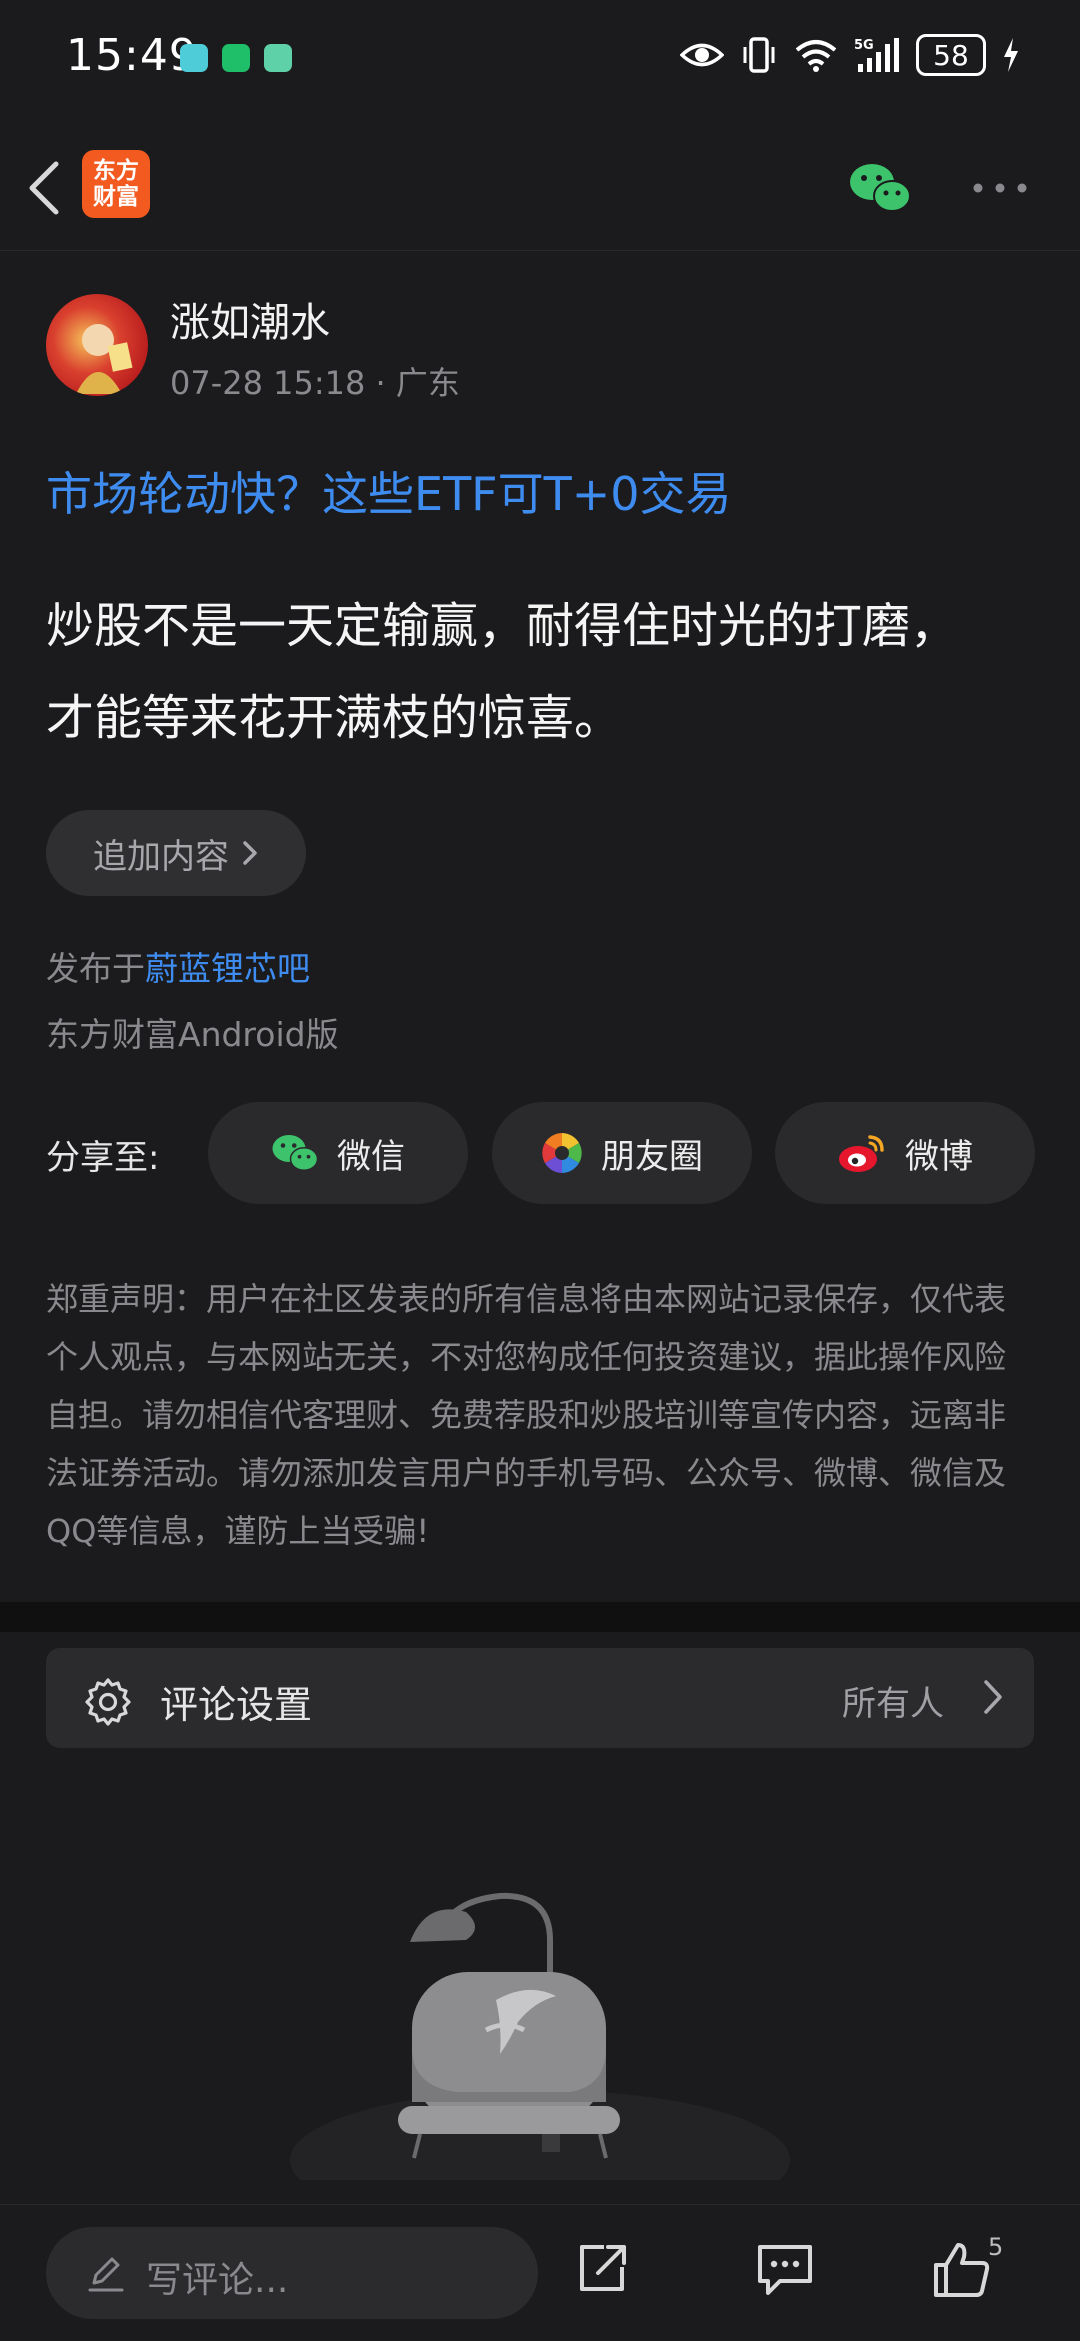 The width and height of the screenshot is (1080, 2341). I want to click on wechat-share-icon, so click(880, 188).